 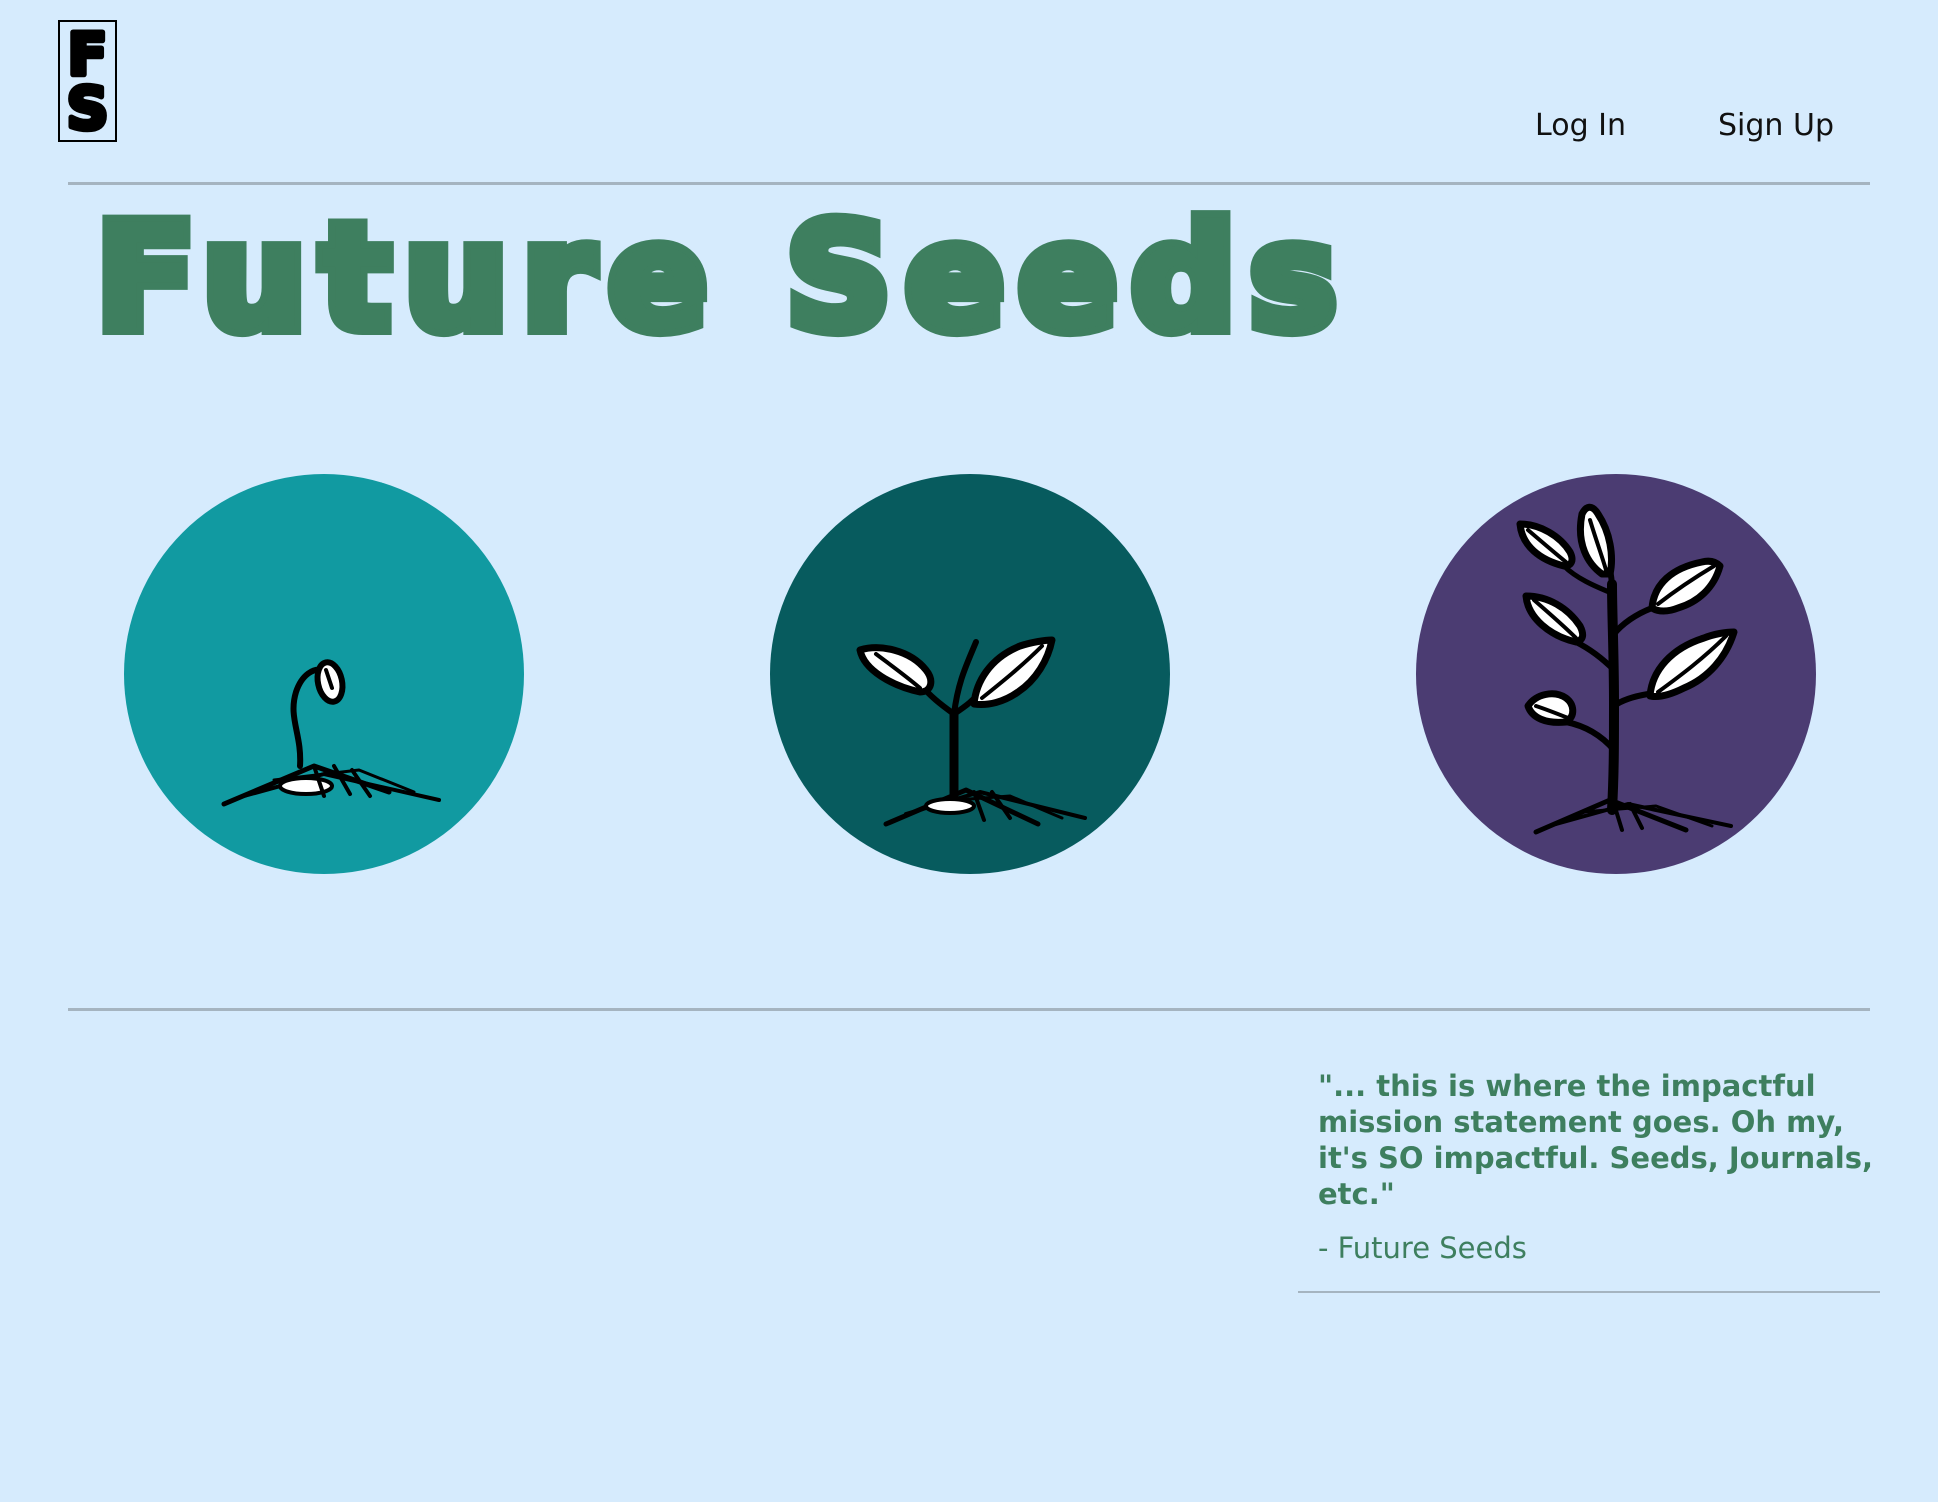 I want to click on young-plant-icon, so click(x=1616, y=674).